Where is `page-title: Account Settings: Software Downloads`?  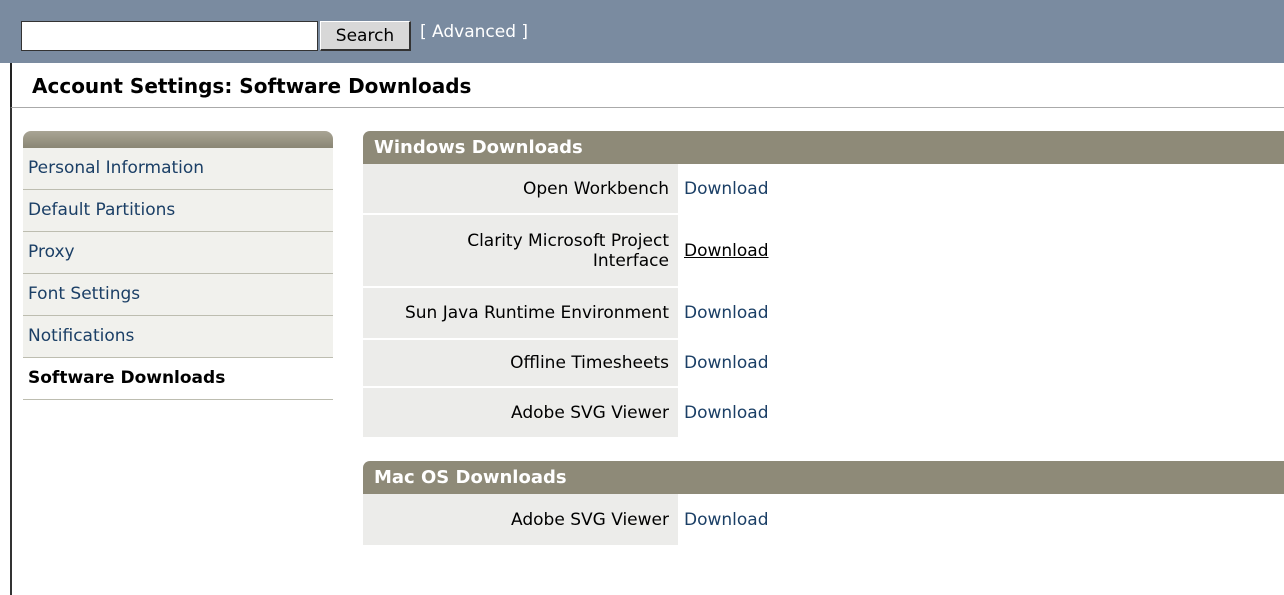
page-title: Account Settings: Software Downloads is located at coordinates (252, 86).